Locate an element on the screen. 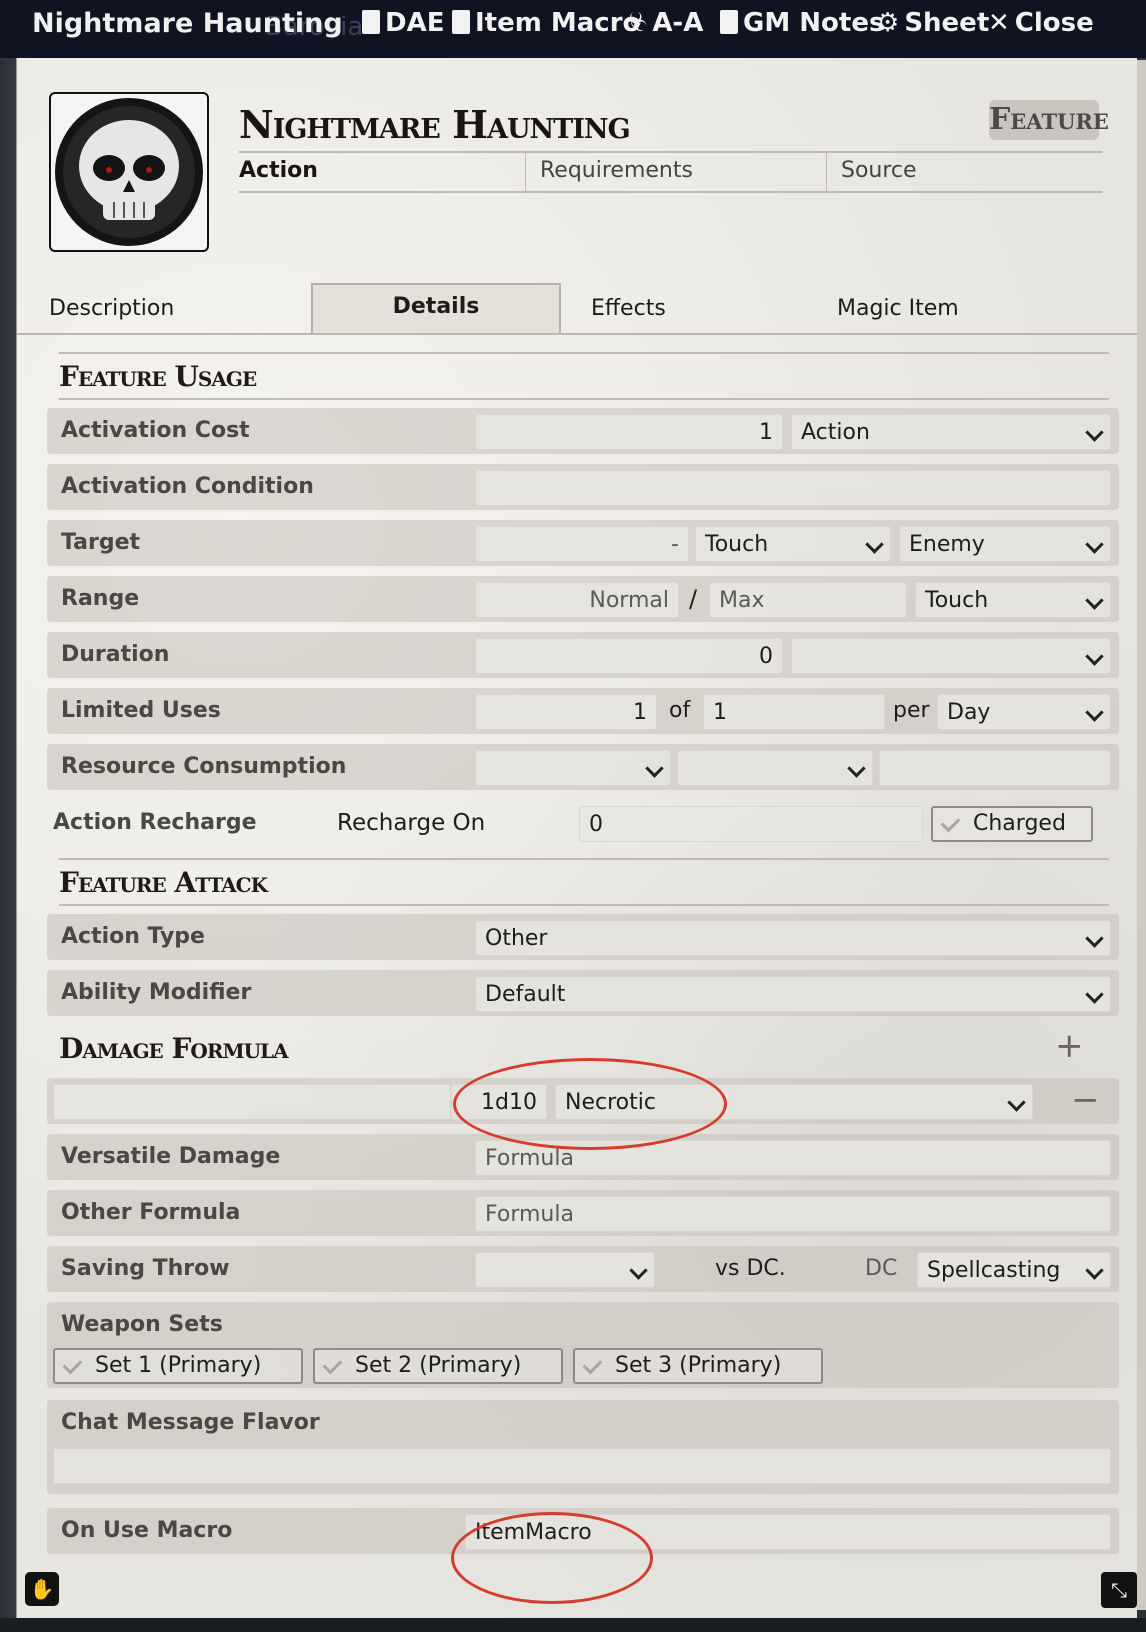  duration-label: Duration is located at coordinates (115, 654).